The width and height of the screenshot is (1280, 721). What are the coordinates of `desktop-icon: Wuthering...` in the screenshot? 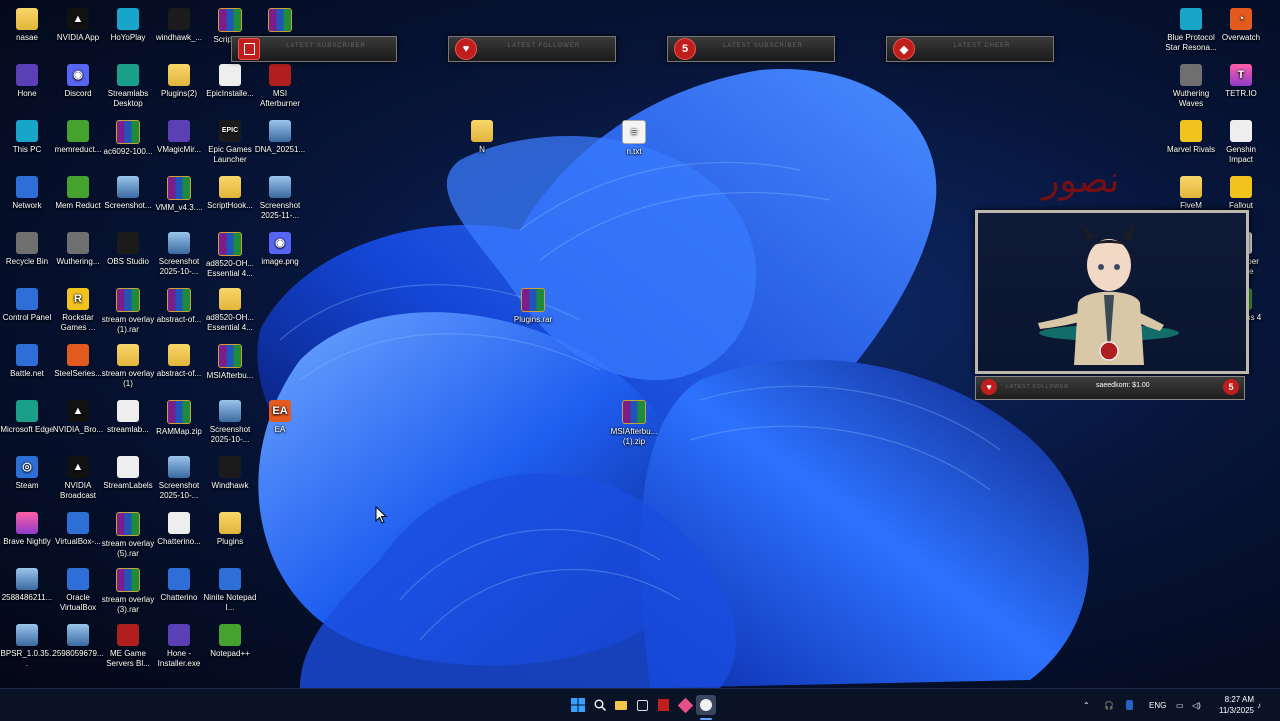 It's located at (78, 249).